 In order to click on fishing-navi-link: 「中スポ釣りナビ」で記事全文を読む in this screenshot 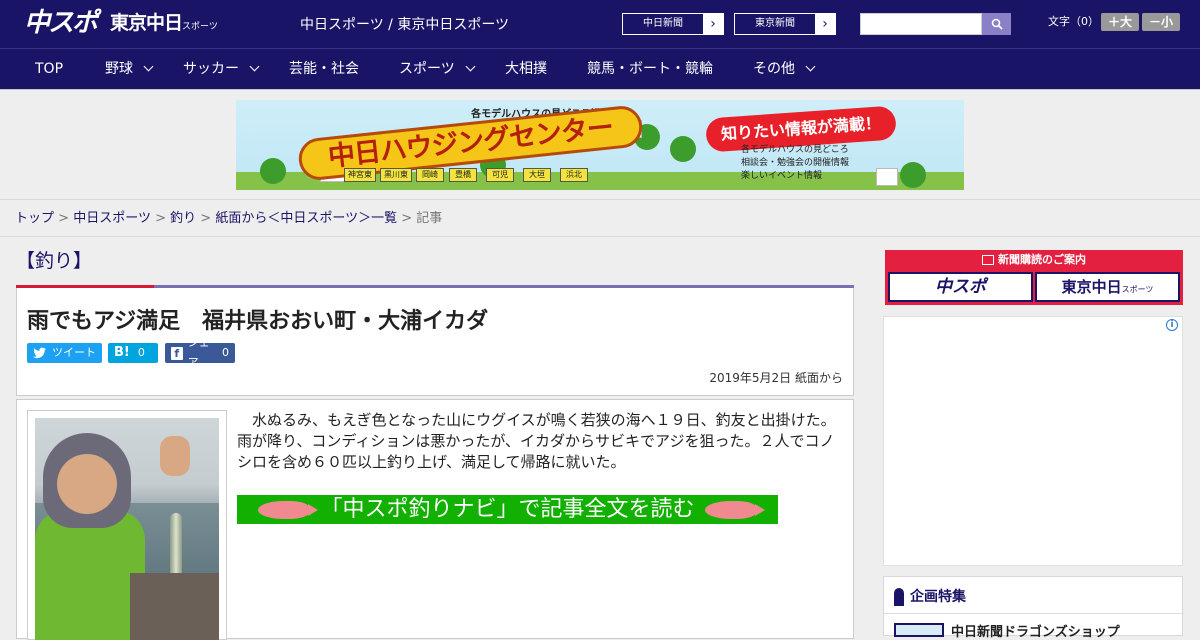, I will do `click(507, 509)`.